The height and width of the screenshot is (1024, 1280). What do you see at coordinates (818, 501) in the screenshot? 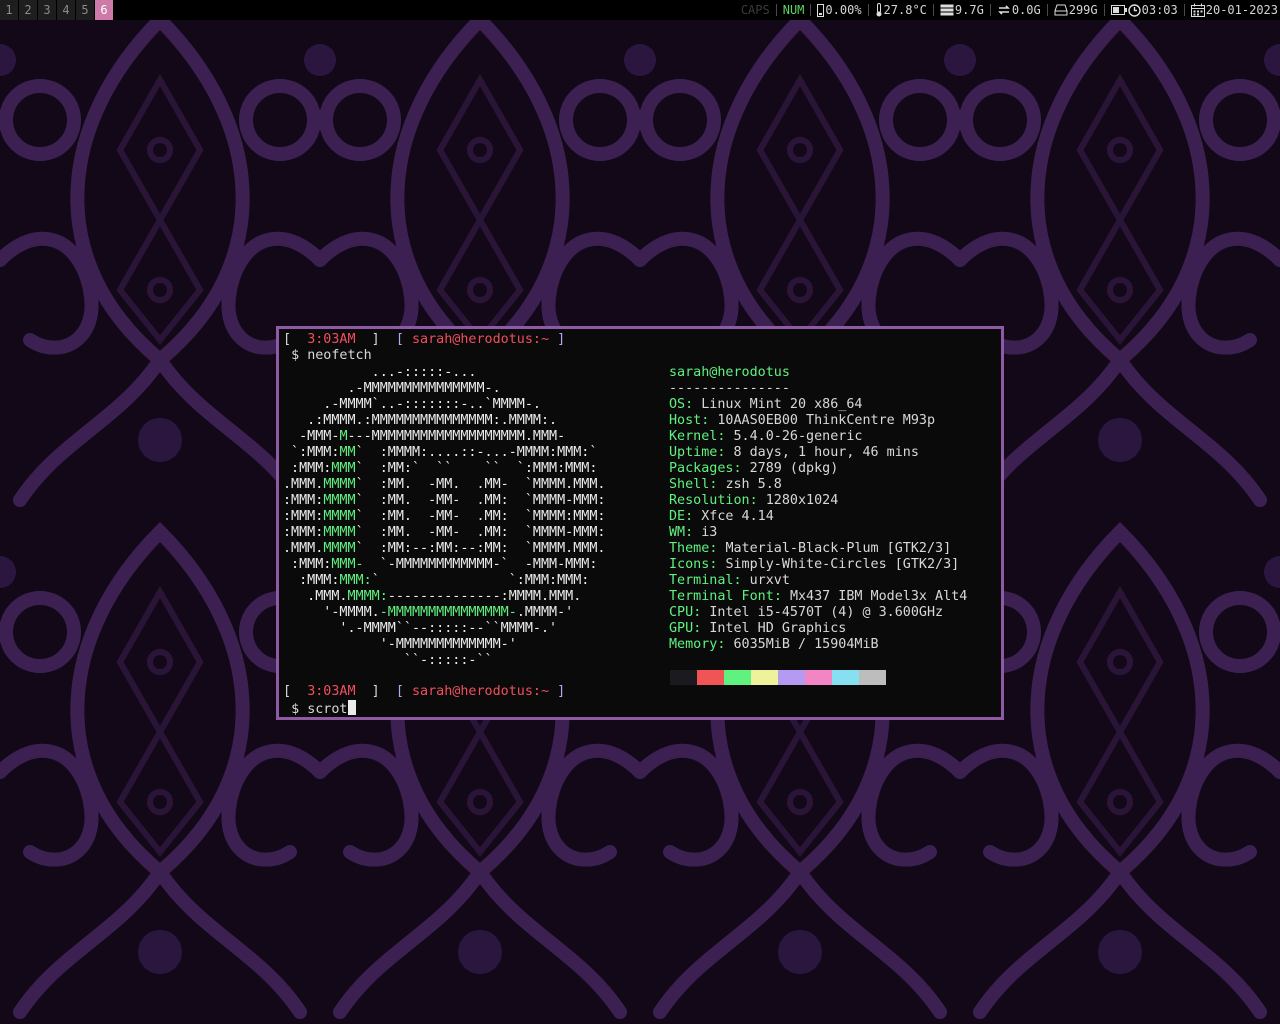
I see `info-row: Resolution: 1280x1024` at bounding box center [818, 501].